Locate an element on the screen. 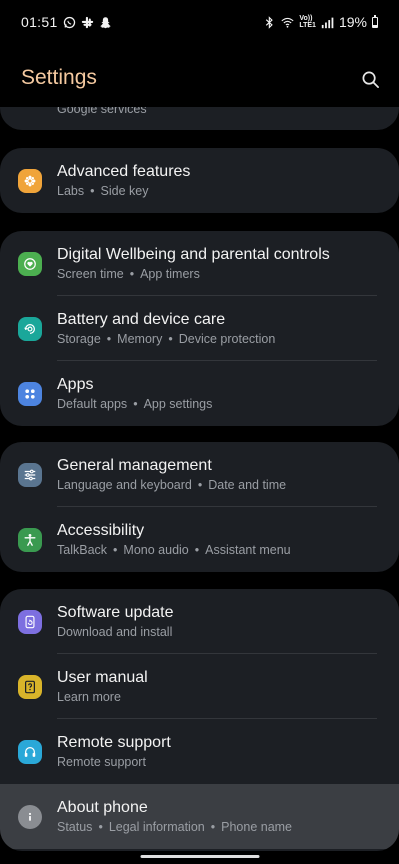 The image size is (399, 864). sliders-icon is located at coordinates (30, 474).